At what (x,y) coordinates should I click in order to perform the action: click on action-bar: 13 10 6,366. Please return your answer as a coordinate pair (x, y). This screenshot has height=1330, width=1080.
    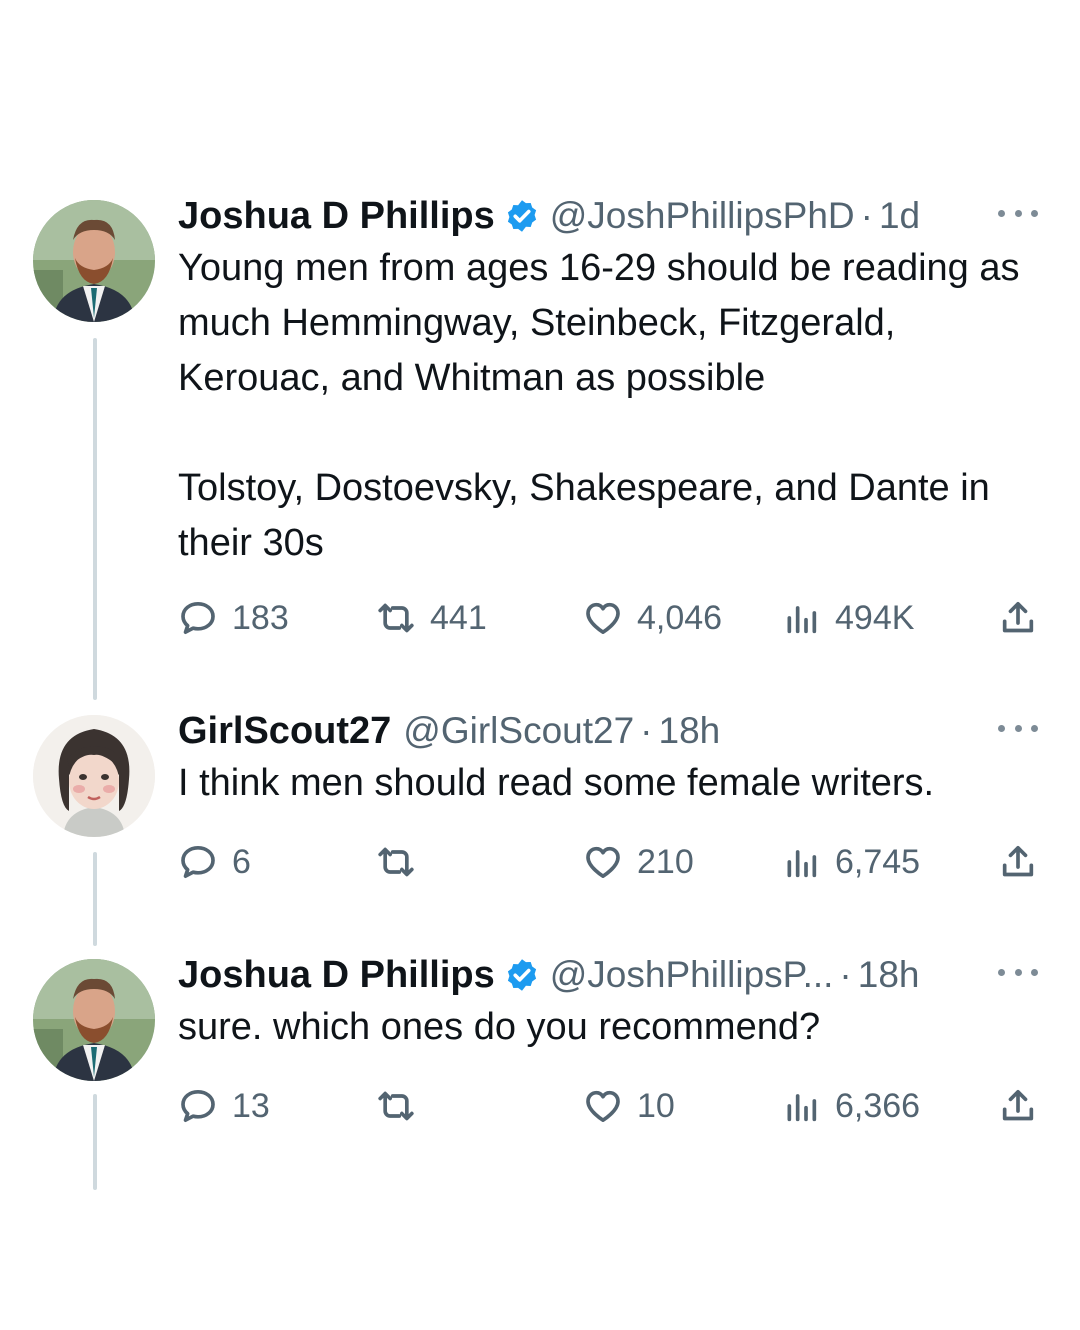
    Looking at the image, I should click on (613, 1106).